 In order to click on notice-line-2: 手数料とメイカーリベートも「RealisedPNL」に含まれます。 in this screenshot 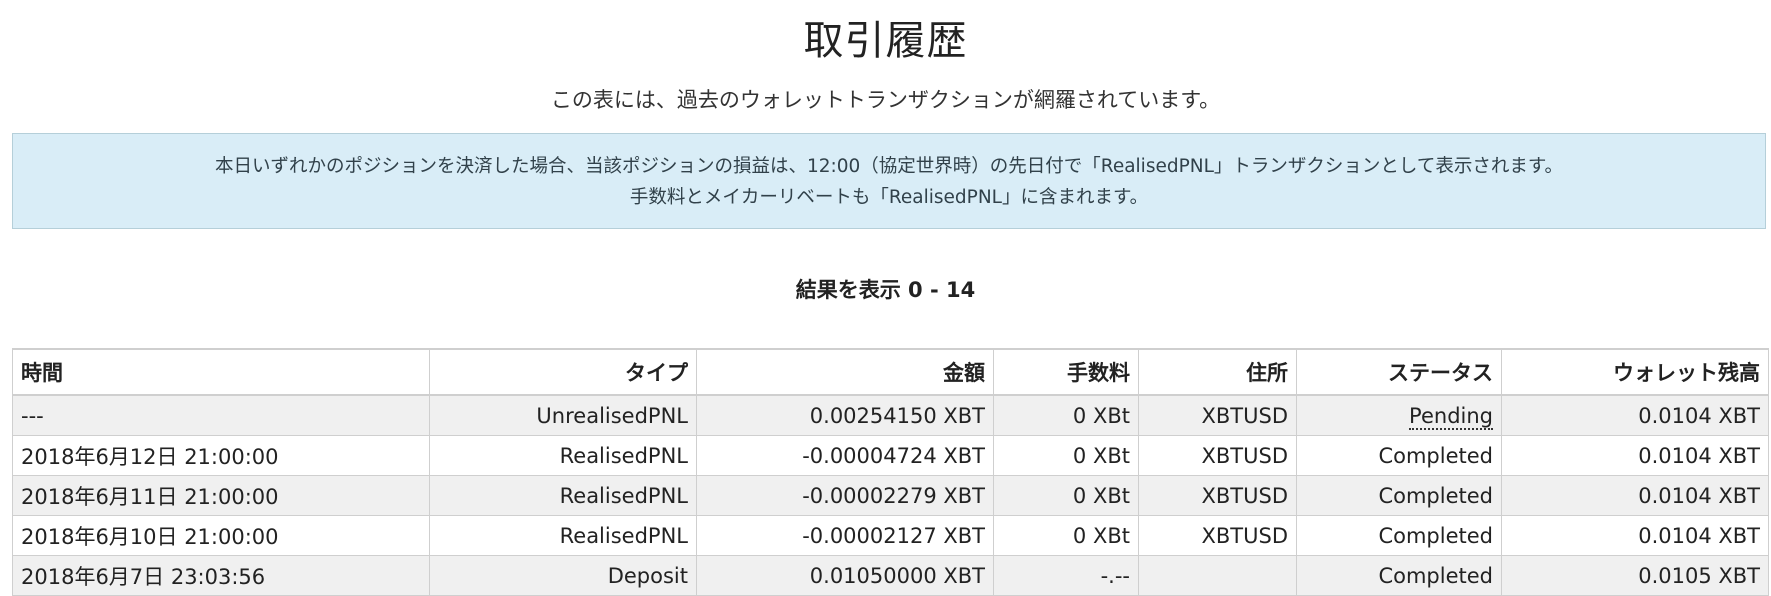, I will do `click(889, 197)`.